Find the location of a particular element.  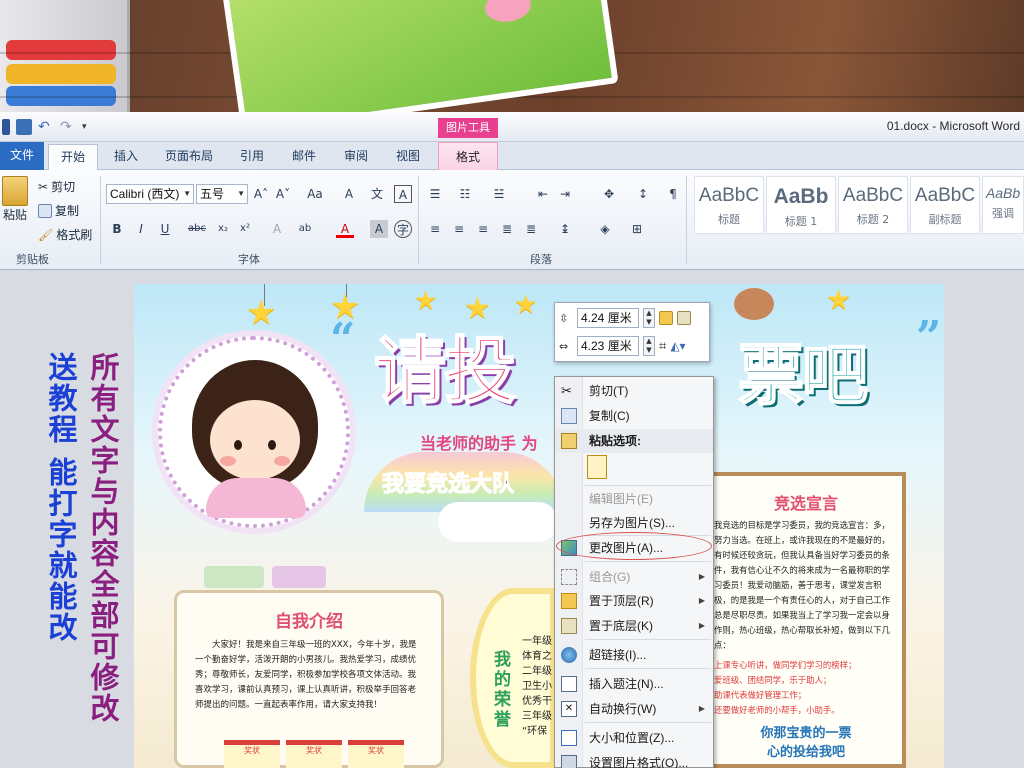

cloud-decoration is located at coordinates (498, 522).